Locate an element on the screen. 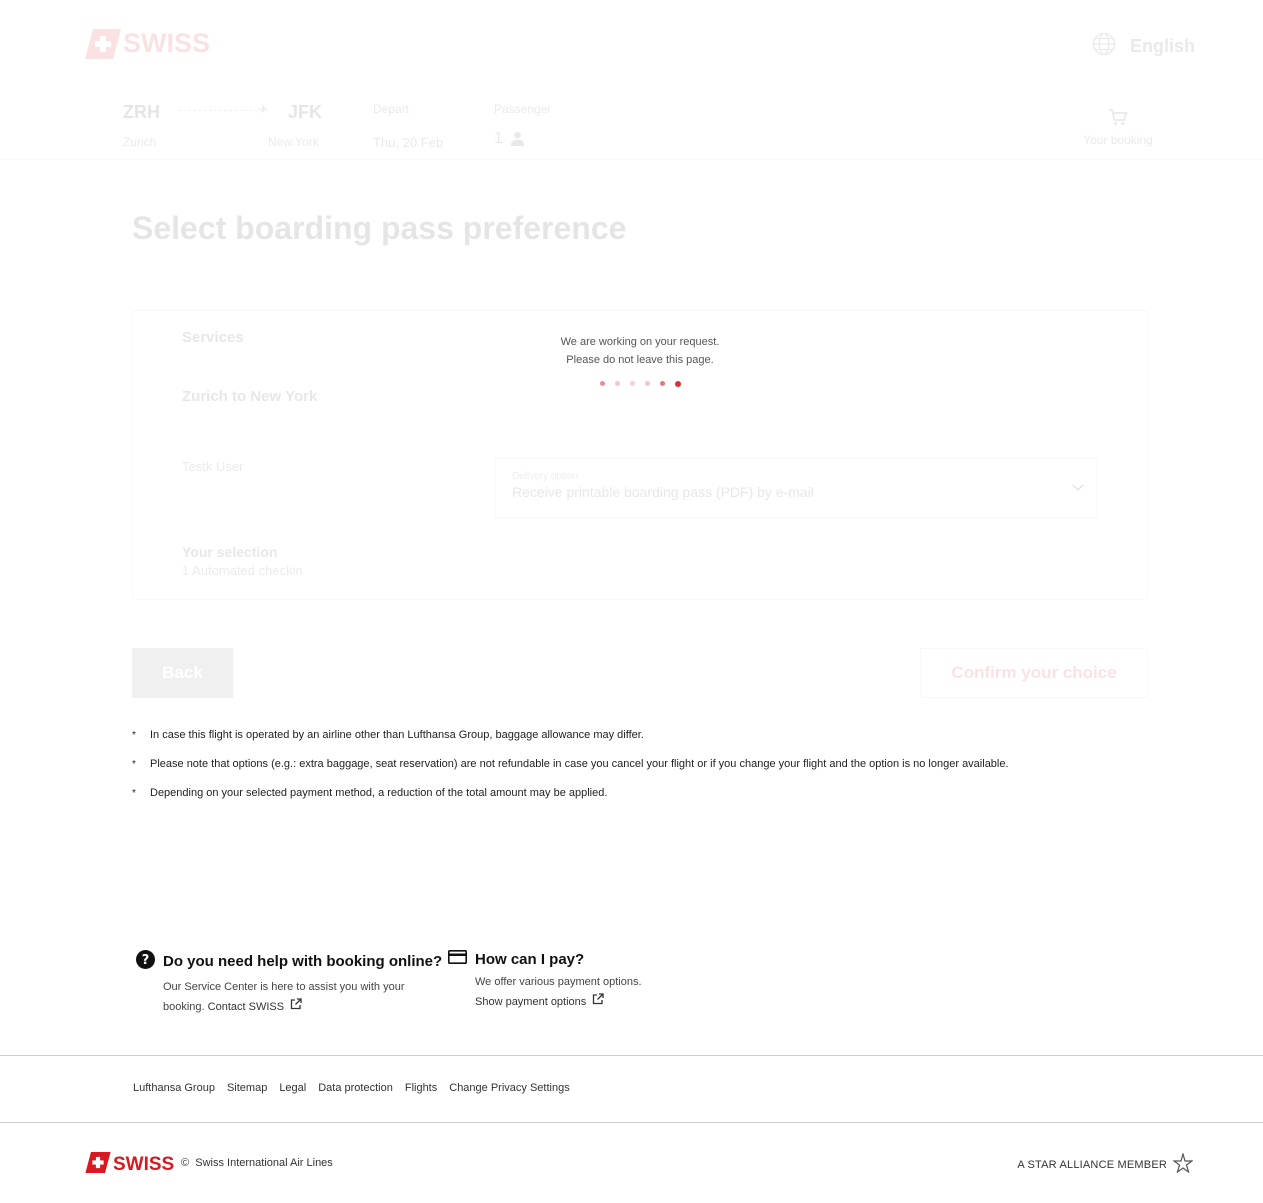 Image resolution: width=1263 pixels, height=1203 pixels. star-alliance-badge: A STAR ALLIANCE MEMBER is located at coordinates (1105, 1163).